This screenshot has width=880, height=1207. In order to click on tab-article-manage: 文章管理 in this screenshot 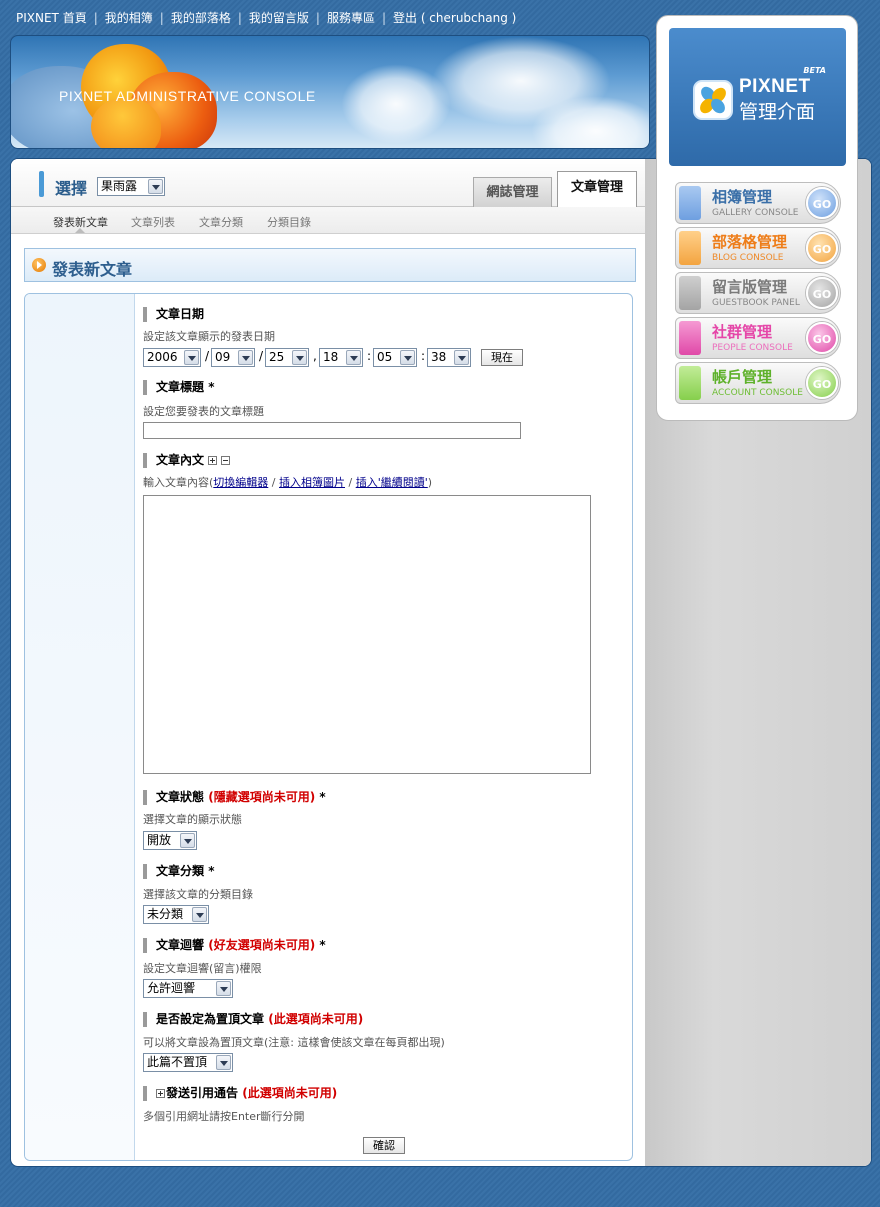, I will do `click(597, 189)`.